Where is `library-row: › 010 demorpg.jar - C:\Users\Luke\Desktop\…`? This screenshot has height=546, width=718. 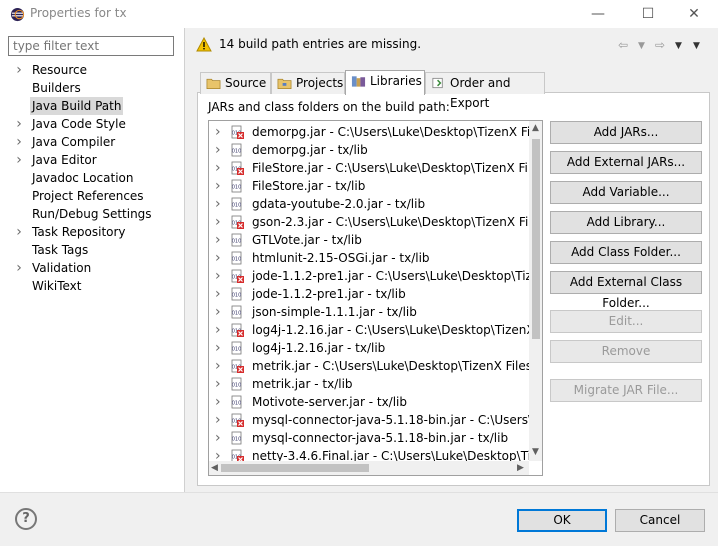
library-row: › 010 demorpg.jar - C:\Users\Luke\Desktop\… is located at coordinates (369, 132).